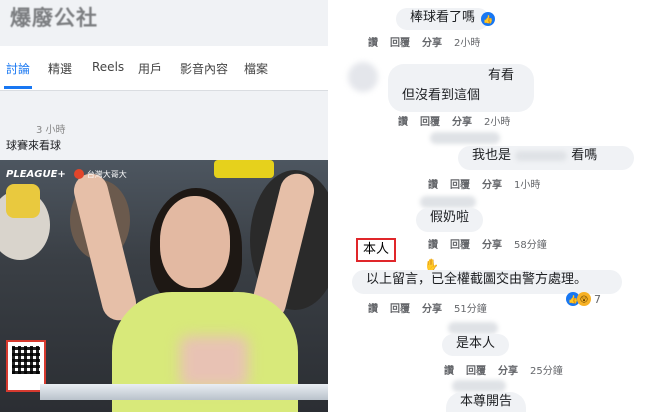 This screenshot has width=656, height=412. I want to click on blurred-text, so click(541, 155).